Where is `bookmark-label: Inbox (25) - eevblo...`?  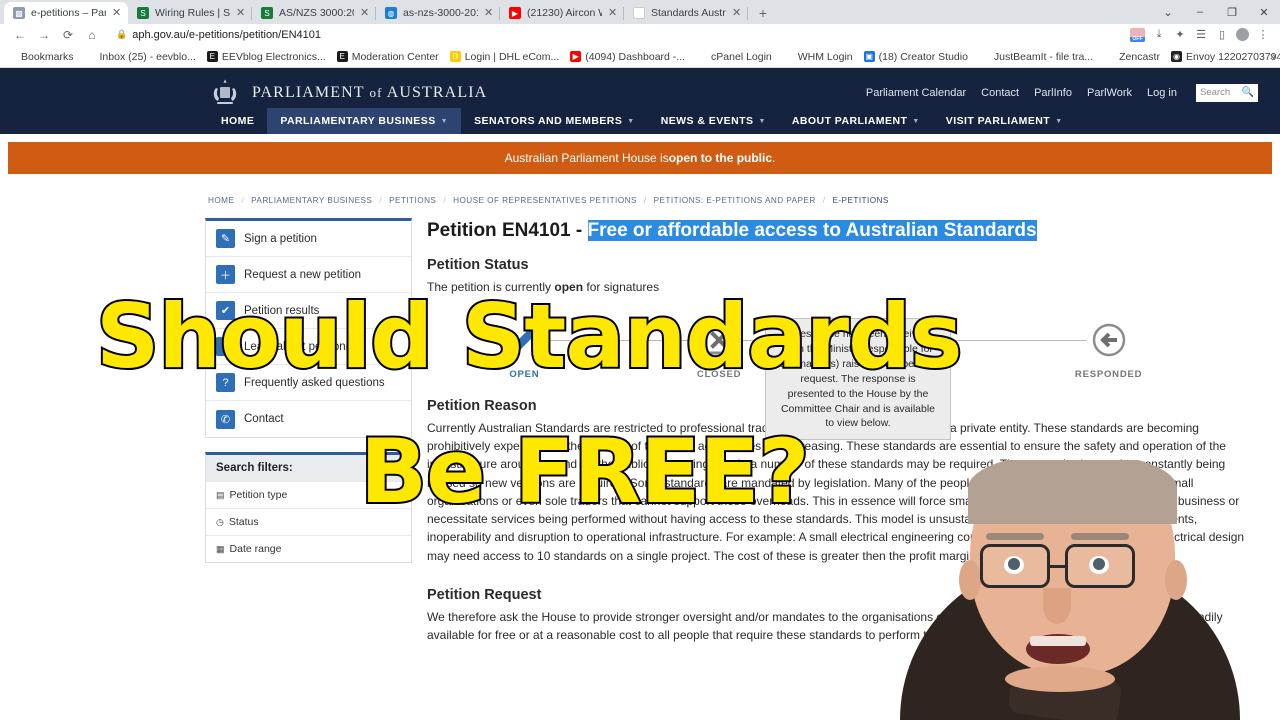 bookmark-label: Inbox (25) - eevblo... is located at coordinates (147, 56).